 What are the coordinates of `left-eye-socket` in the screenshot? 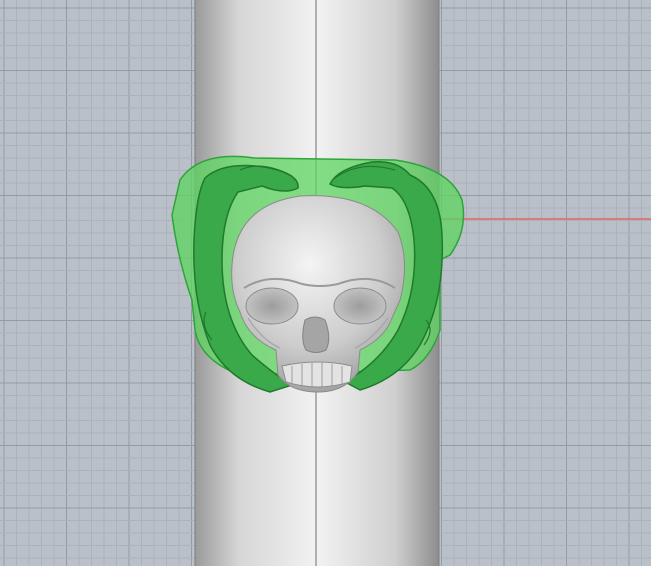 It's located at (272, 306).